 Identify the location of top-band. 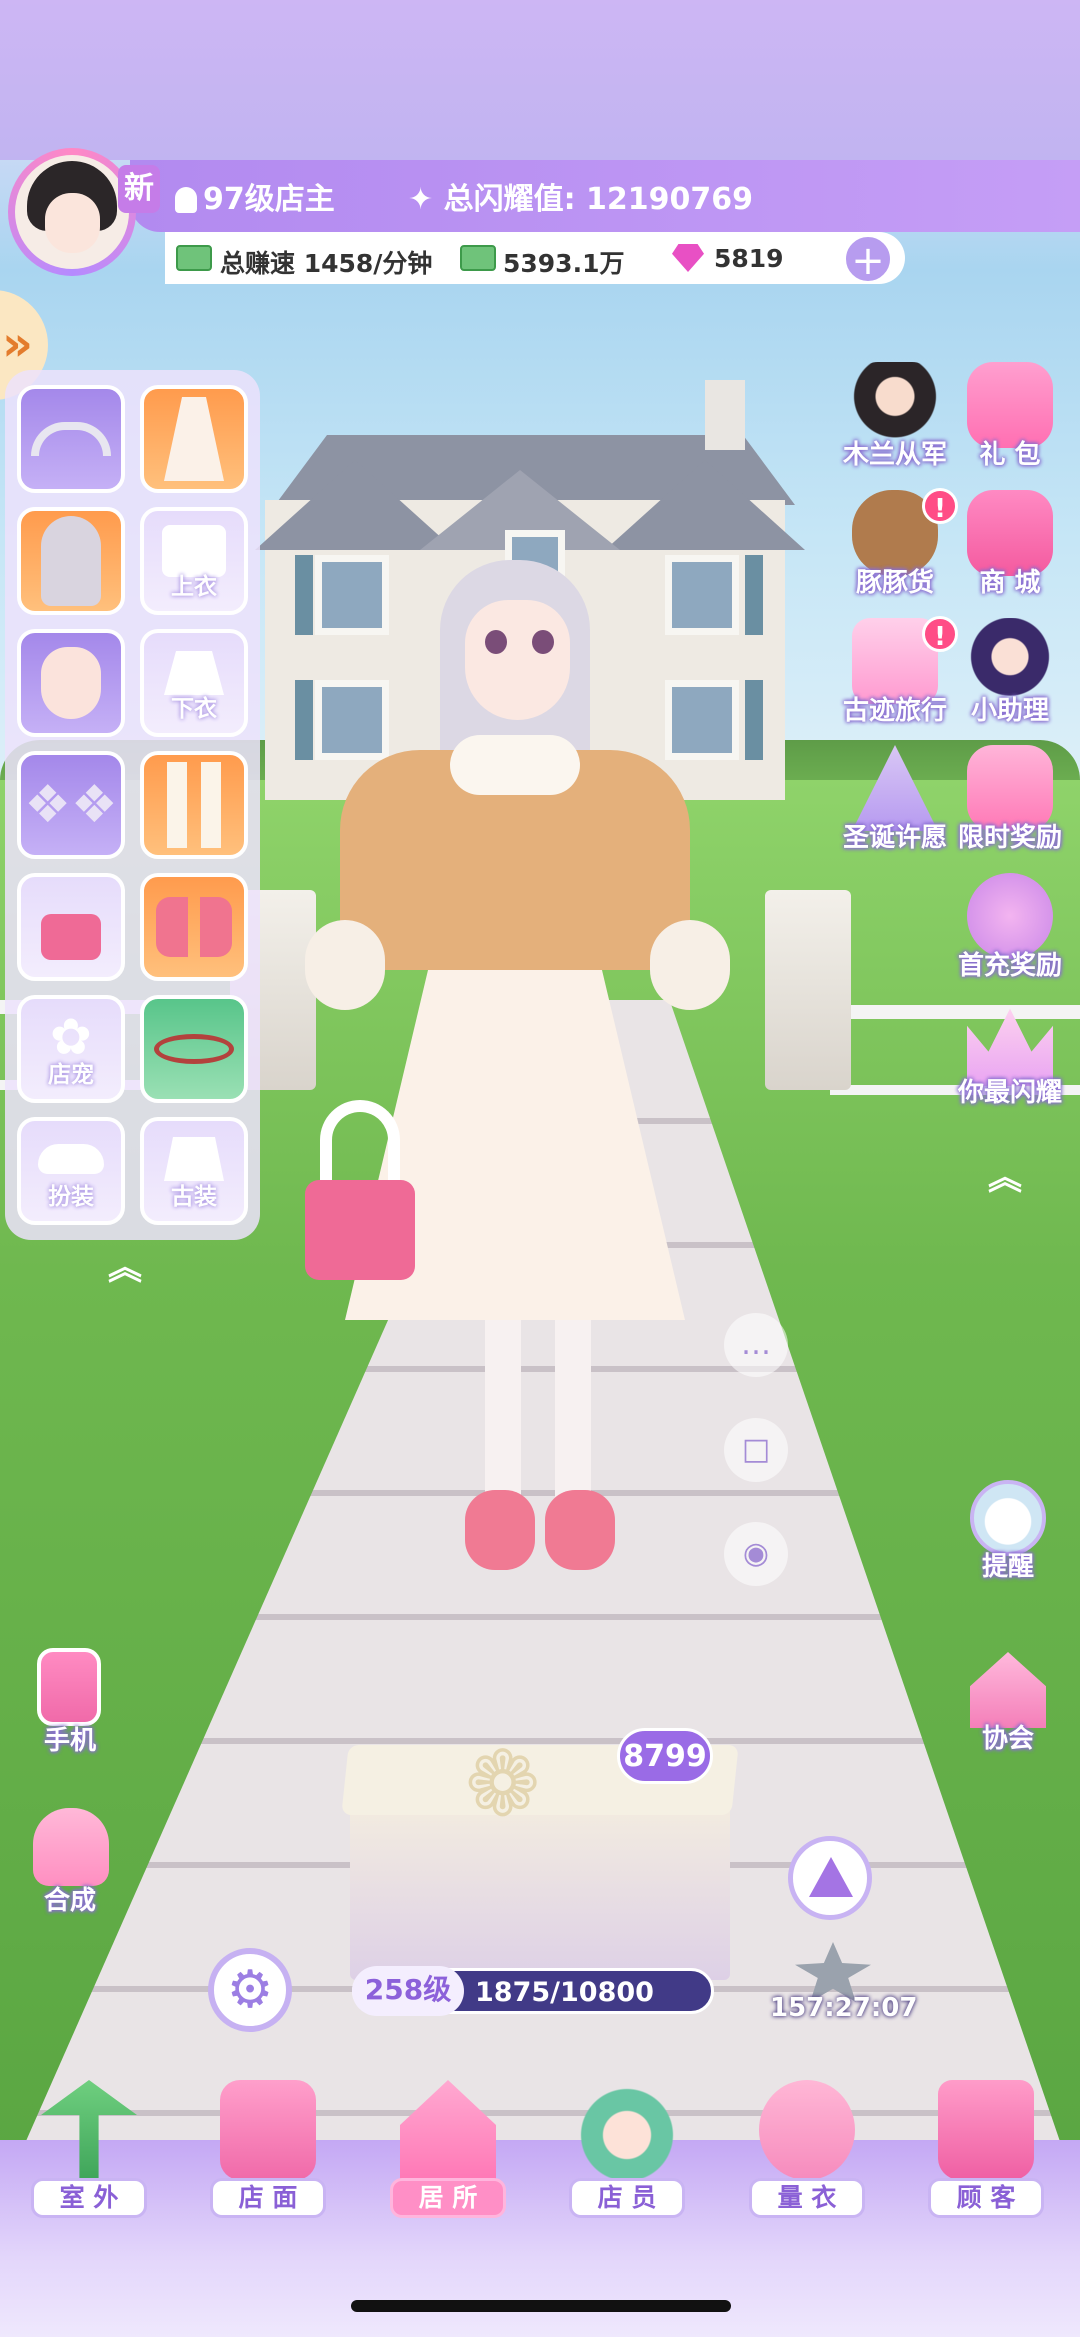
(540, 80).